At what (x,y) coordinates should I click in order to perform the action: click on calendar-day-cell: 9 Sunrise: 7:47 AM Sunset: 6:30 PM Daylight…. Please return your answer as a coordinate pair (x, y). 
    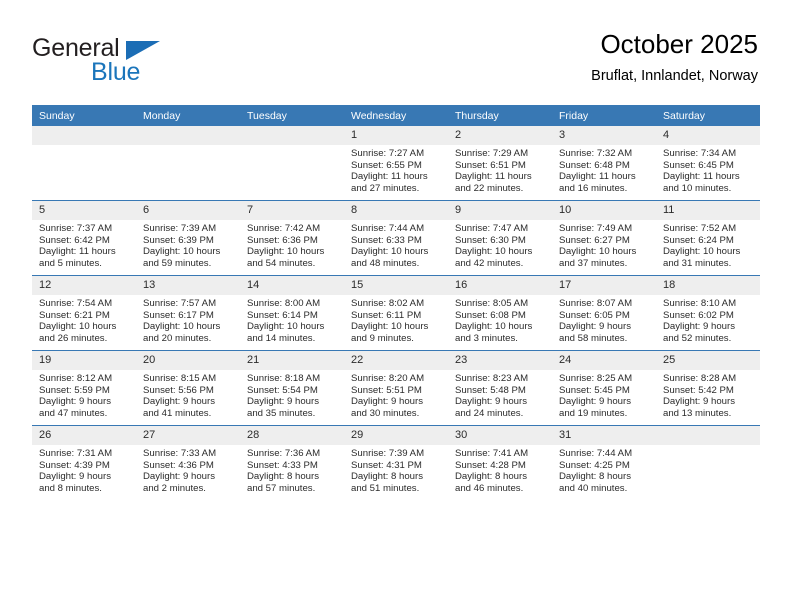
    Looking at the image, I should click on (500, 238).